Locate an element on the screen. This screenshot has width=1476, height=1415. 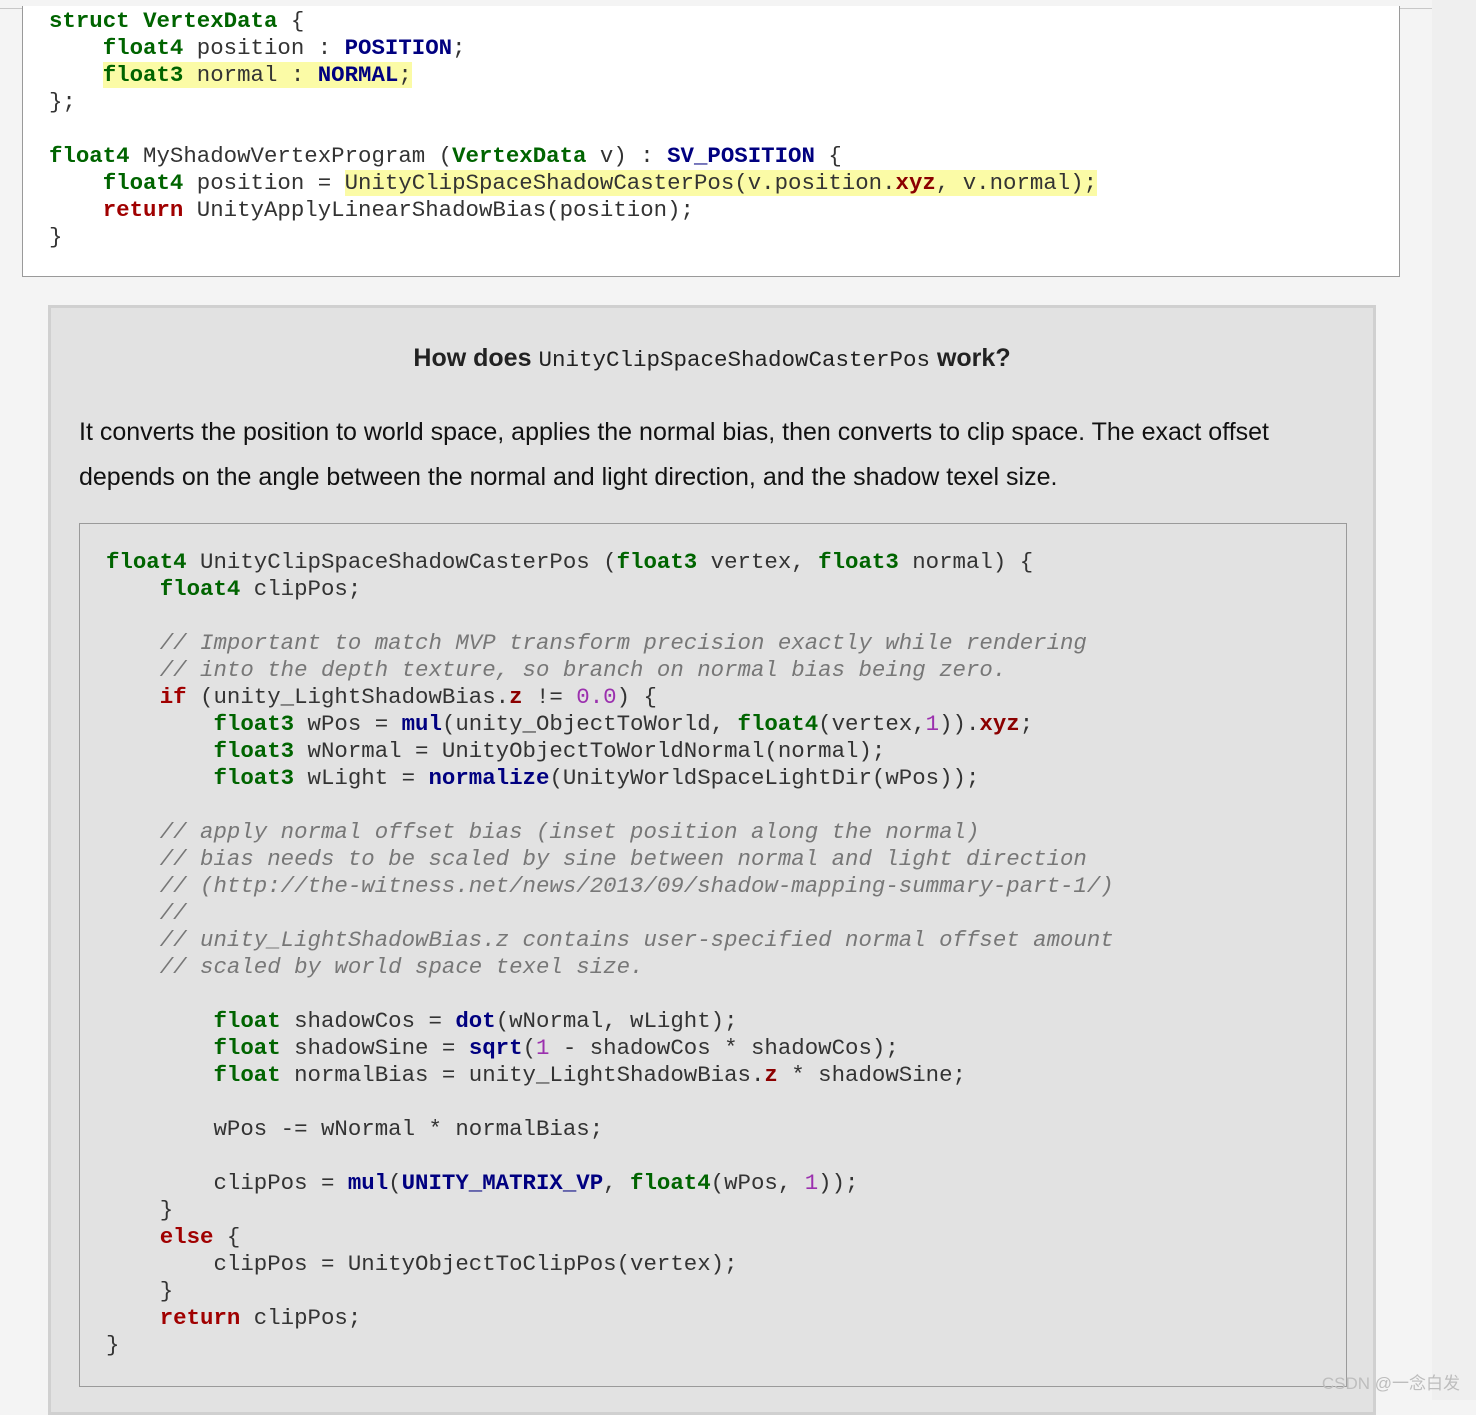
note-title-after: work? is located at coordinates (973, 358).